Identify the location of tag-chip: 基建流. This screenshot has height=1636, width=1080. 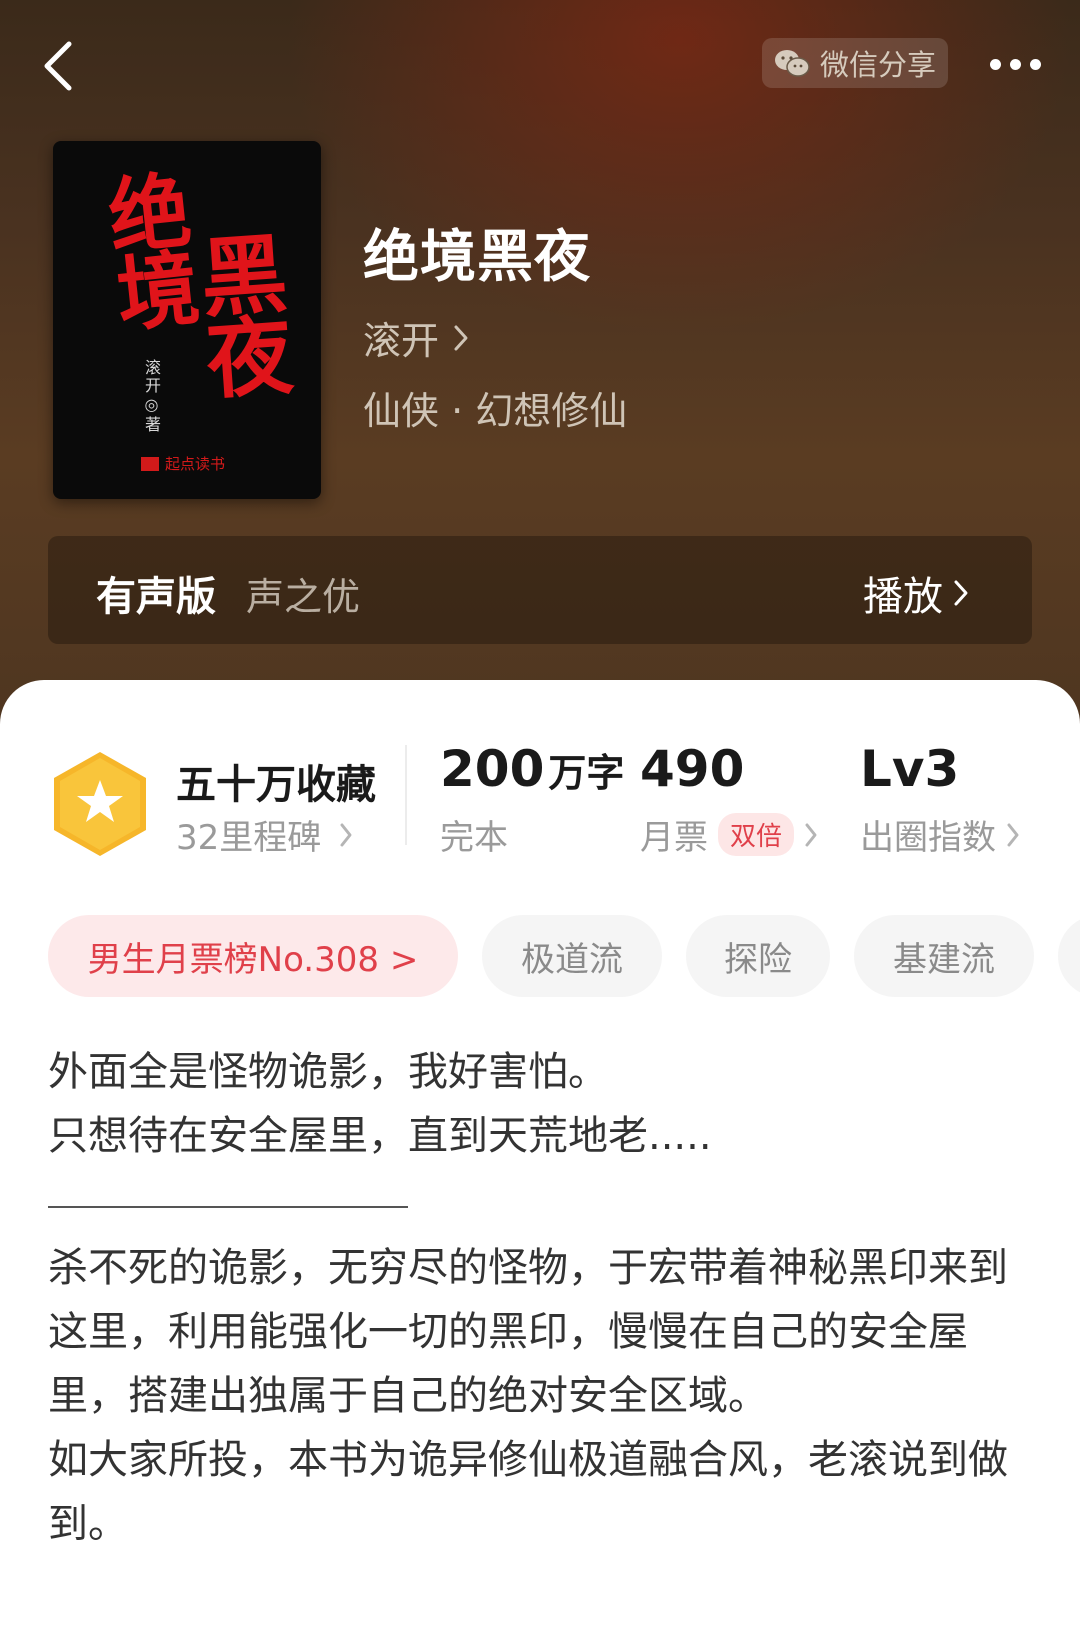
(944, 956).